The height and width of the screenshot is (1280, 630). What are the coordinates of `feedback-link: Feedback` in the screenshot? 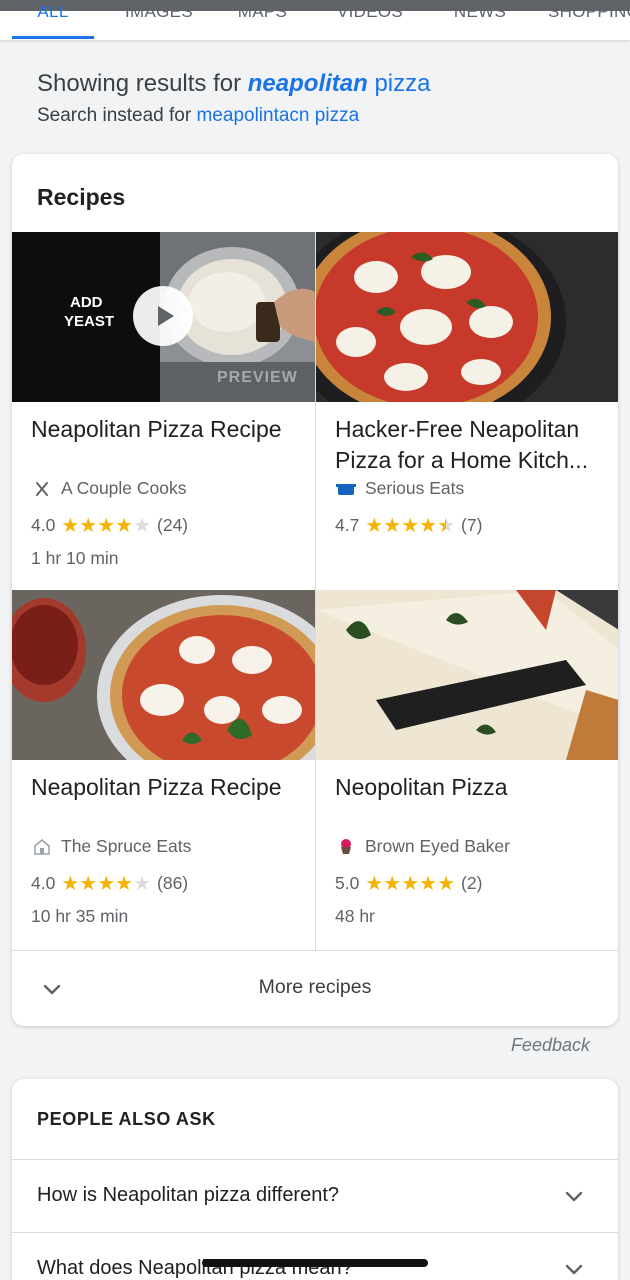 It's located at (550, 1045).